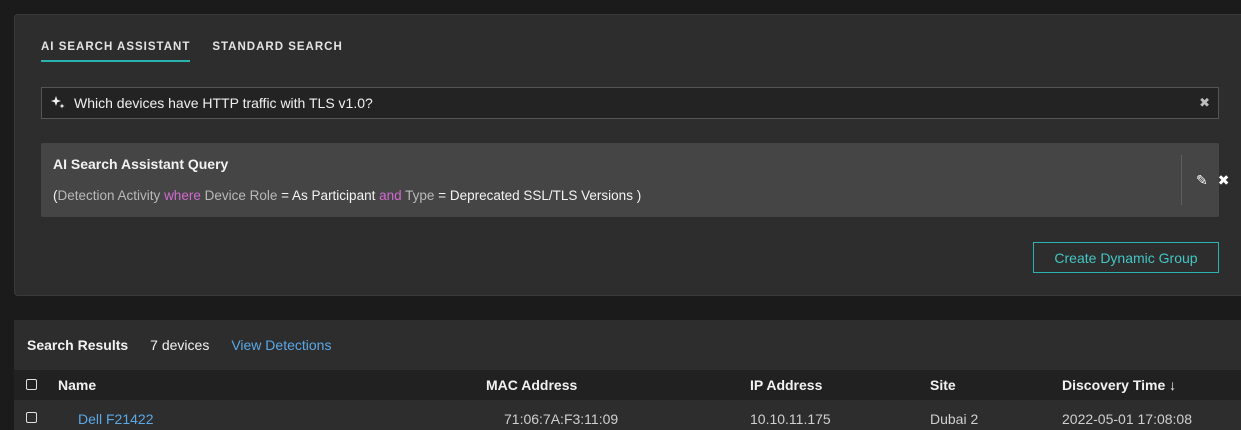 Image resolution: width=1241 pixels, height=430 pixels. What do you see at coordinates (790, 419) in the screenshot?
I see `ip-address-cell: 10.10.11.175` at bounding box center [790, 419].